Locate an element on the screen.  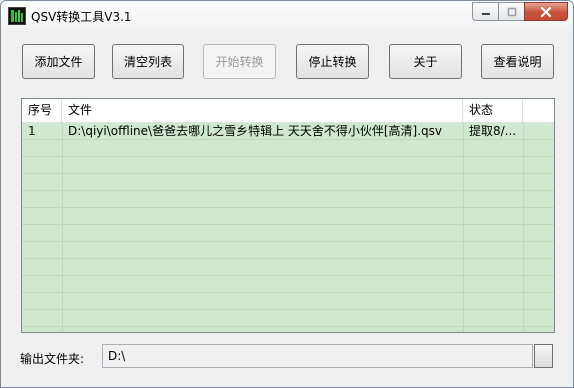
column-header-index: 序号 is located at coordinates (42, 111).